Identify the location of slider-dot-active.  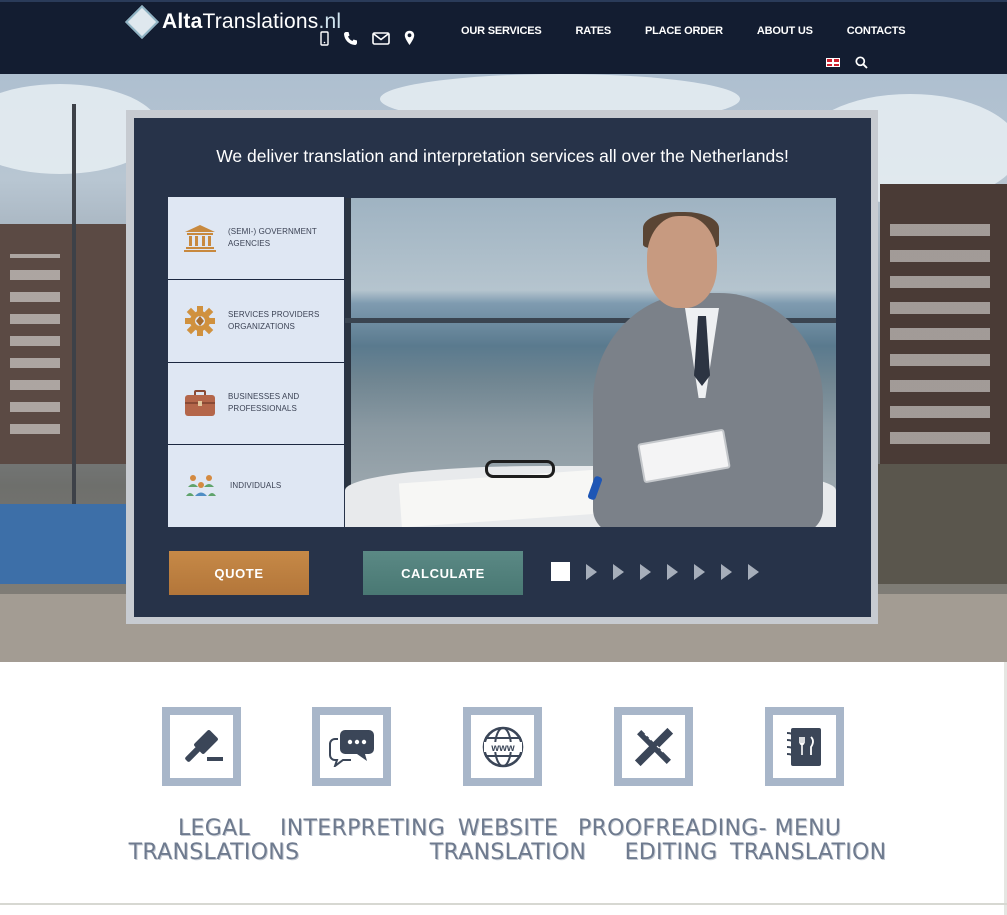
(560, 571).